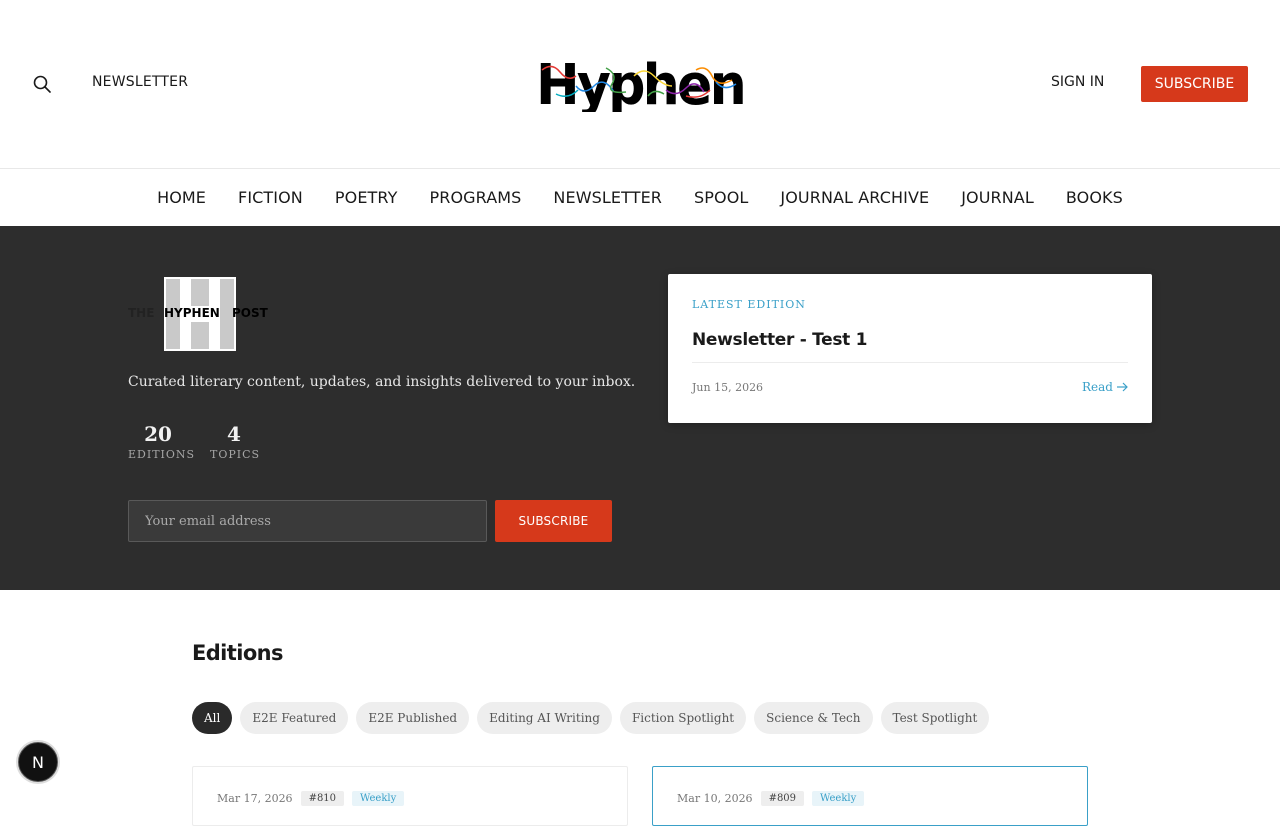 This screenshot has height=826, width=1280. Describe the element at coordinates (779, 340) in the screenshot. I see `latest-edition-title: Newsletter - Test 1` at that location.